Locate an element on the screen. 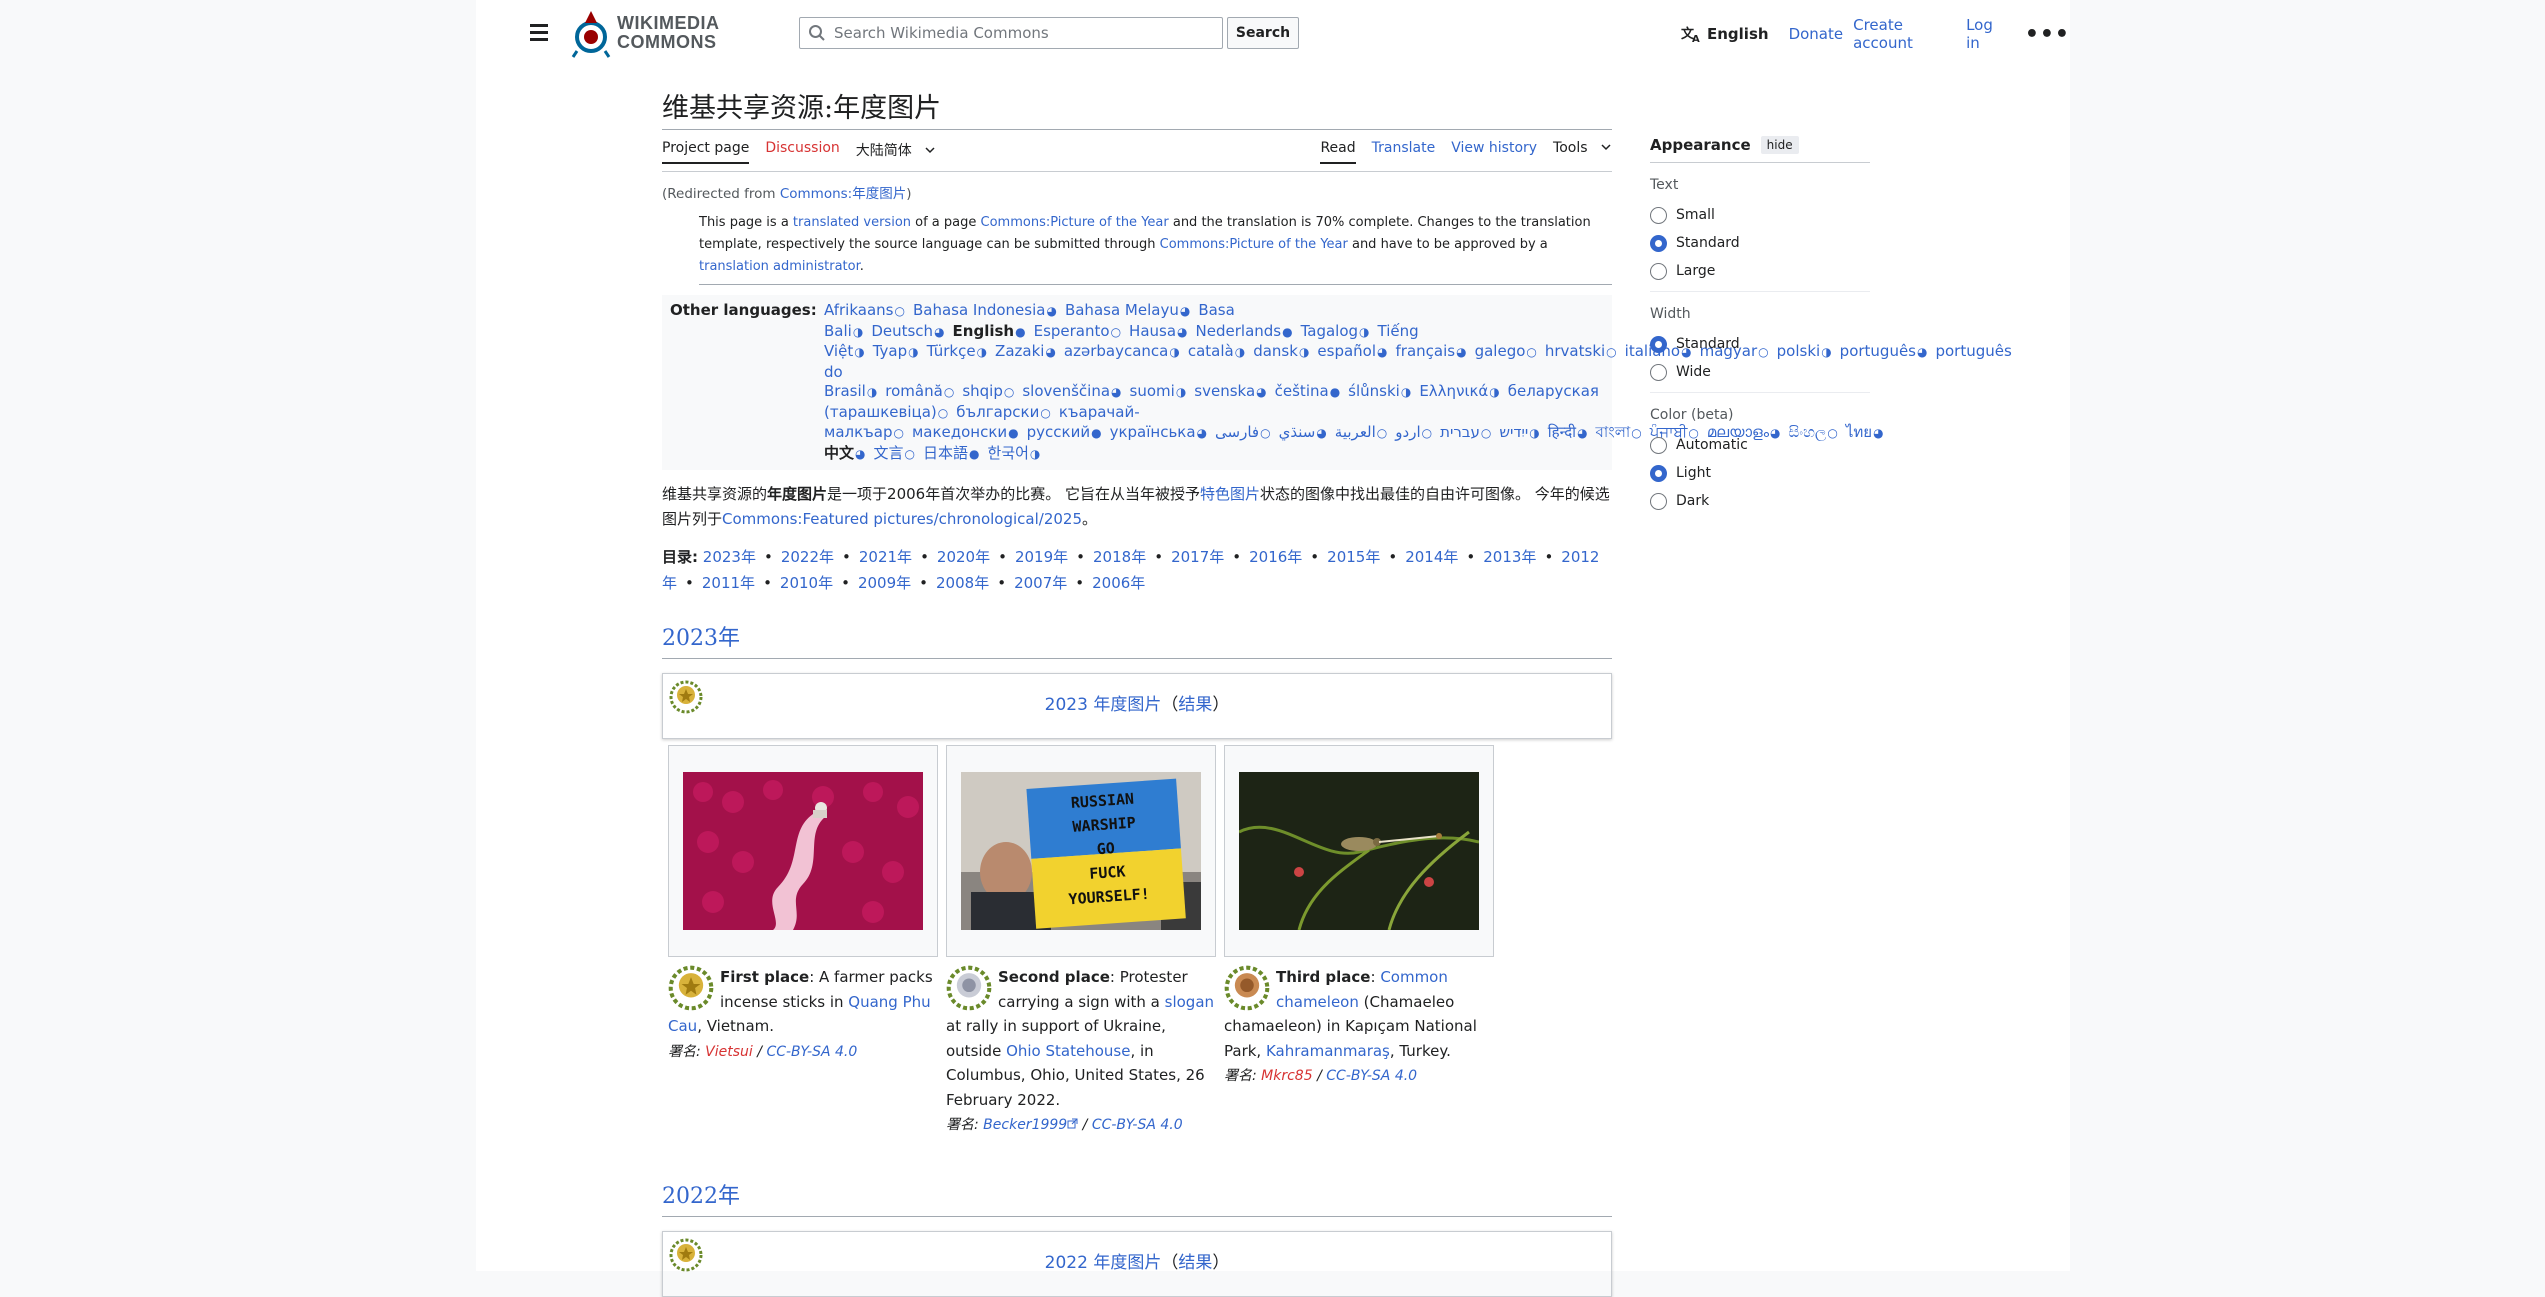 The image size is (2545, 1297). author-link-vietsui: Vietsui is located at coordinates (729, 1052).